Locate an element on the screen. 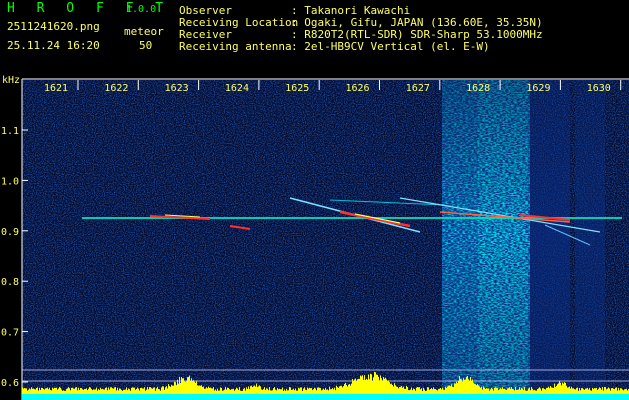 The width and height of the screenshot is (629, 400). time-tick-label: 1625 is located at coordinates (297, 88).